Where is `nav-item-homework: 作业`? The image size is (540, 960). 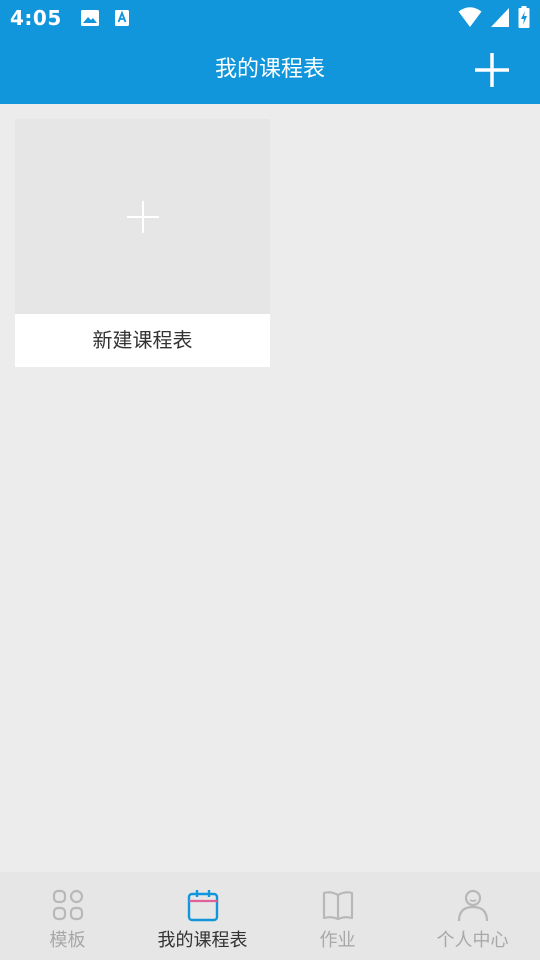
nav-item-homework: 作业 is located at coordinates (337, 916).